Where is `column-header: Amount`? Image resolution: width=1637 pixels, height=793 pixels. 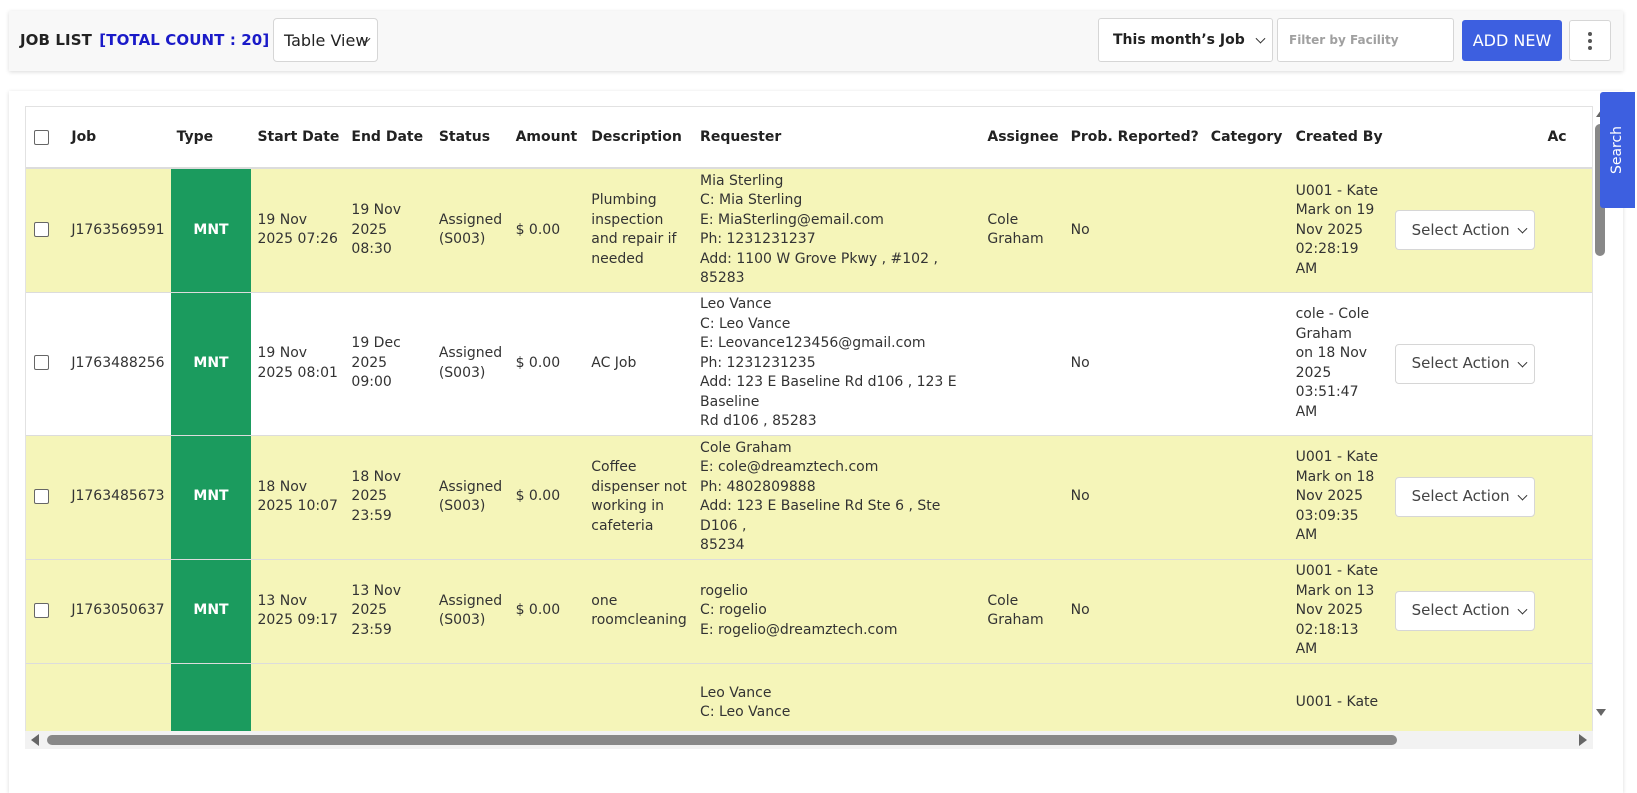 column-header: Amount is located at coordinates (547, 138).